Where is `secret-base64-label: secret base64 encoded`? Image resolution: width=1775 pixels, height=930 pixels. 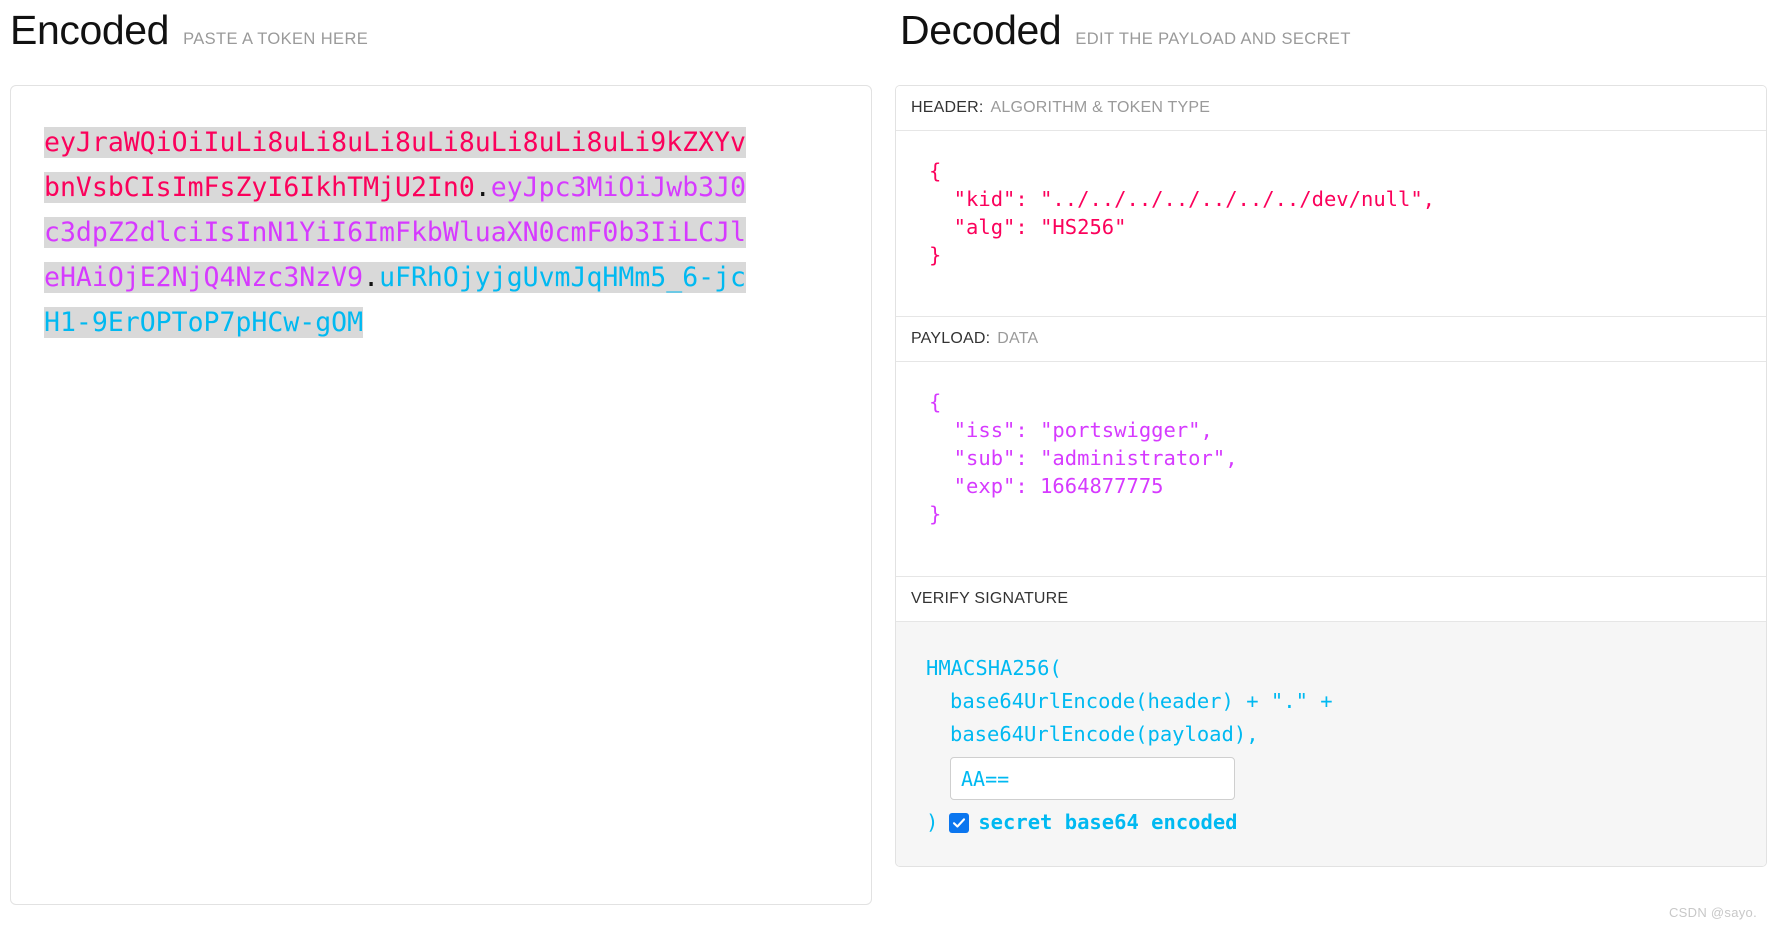 secret-base64-label: secret base64 encoded is located at coordinates (1107, 822).